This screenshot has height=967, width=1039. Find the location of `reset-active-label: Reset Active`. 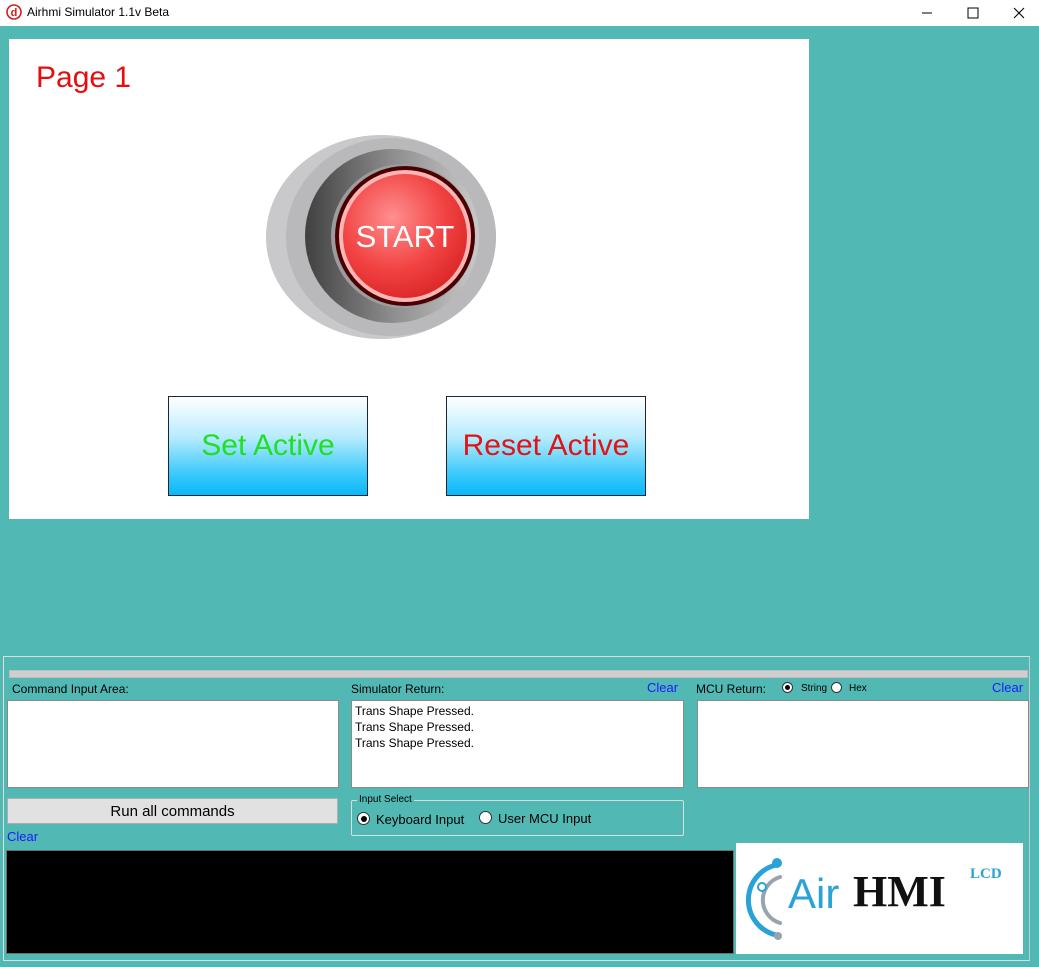

reset-active-label: Reset Active is located at coordinates (546, 445).